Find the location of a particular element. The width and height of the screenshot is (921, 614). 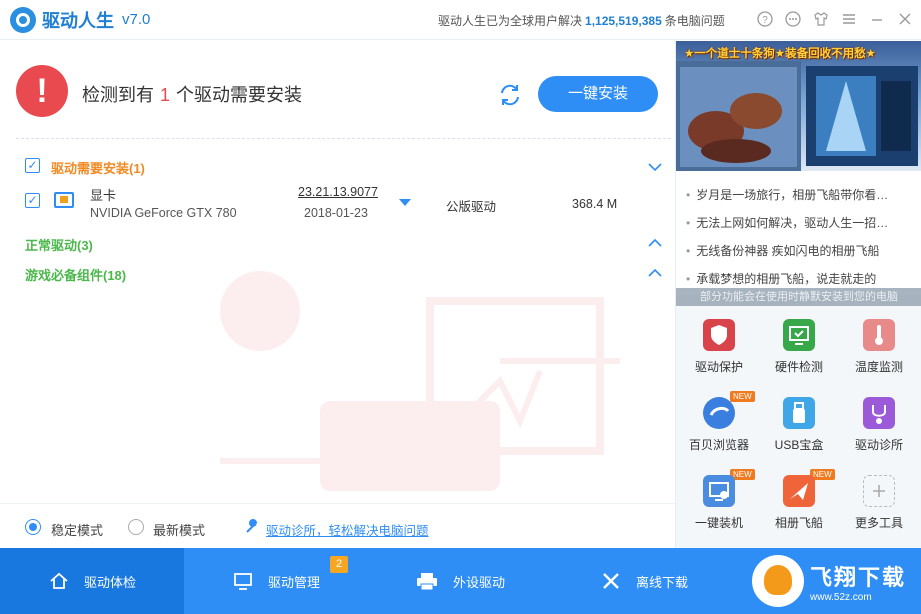

chat-icon is located at coordinates (793, 20).